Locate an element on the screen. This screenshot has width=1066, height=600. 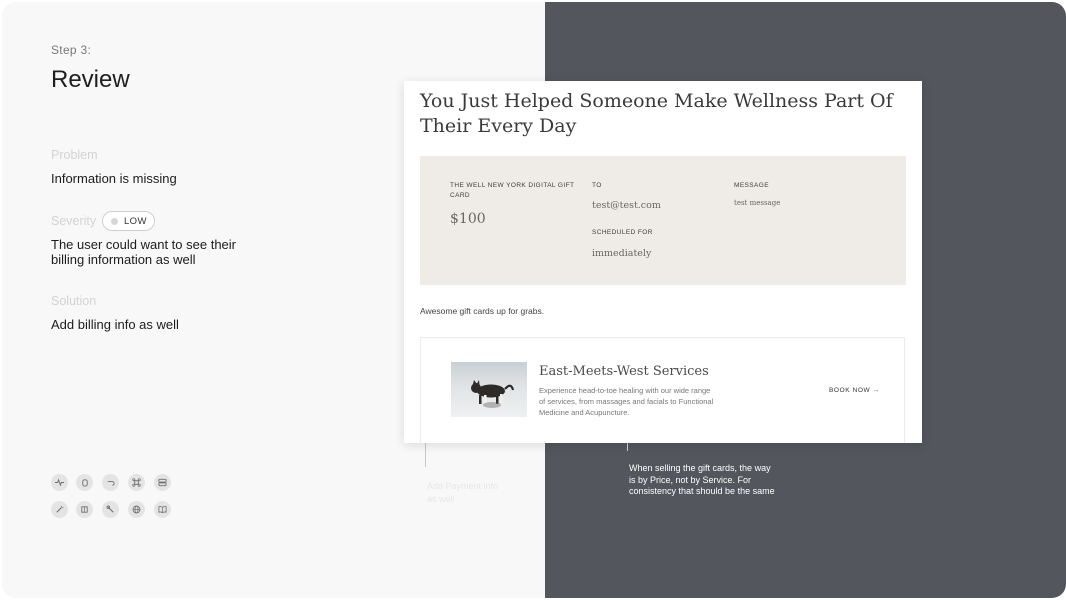
activity-icon is located at coordinates (59, 482).